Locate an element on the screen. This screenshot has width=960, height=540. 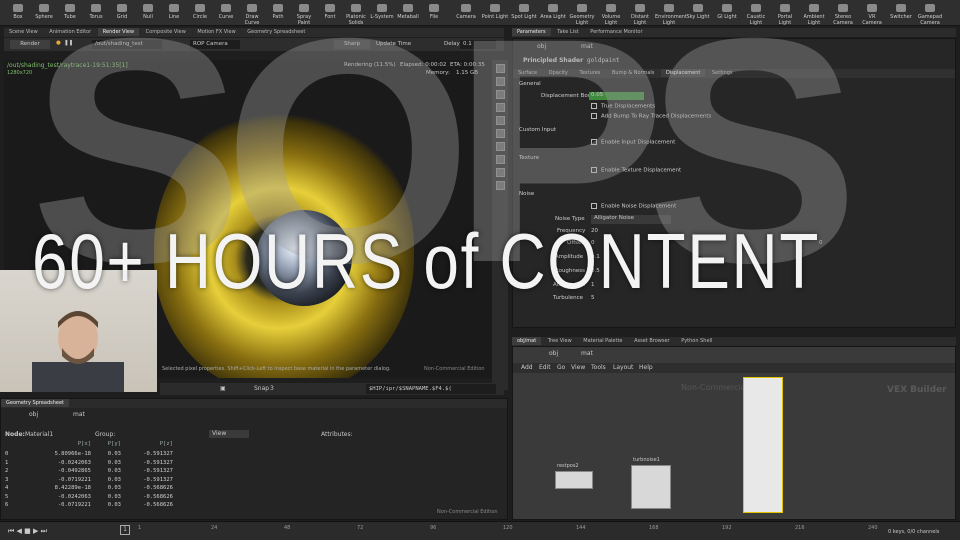
net-path-obj: obj is located at coordinates (553, 353).